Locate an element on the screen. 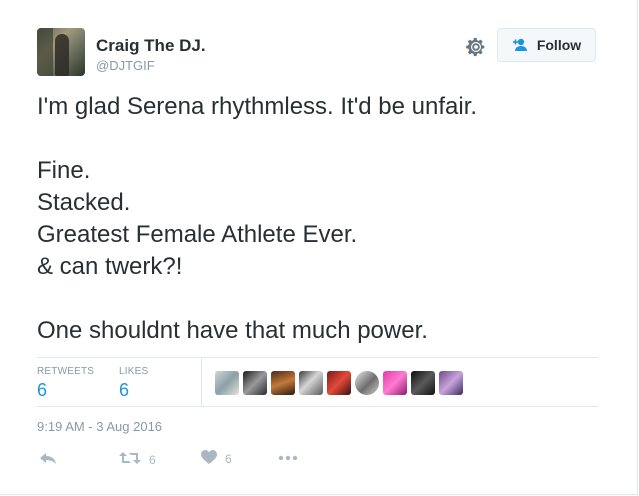 Image resolution: width=639 pixels, height=496 pixels. follow-button: Follow is located at coordinates (546, 45).